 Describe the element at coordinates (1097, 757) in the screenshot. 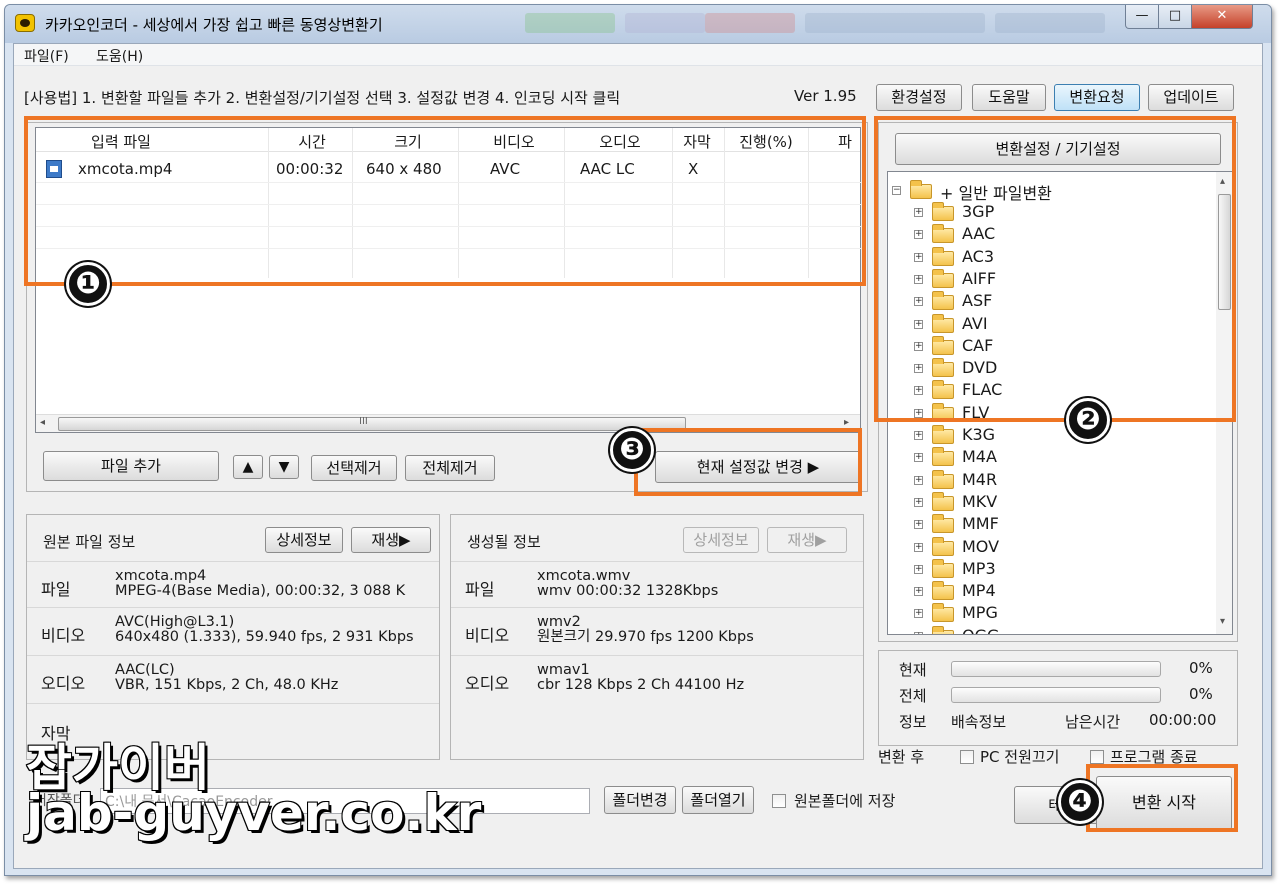

I see `exit-program-checkbox` at that location.